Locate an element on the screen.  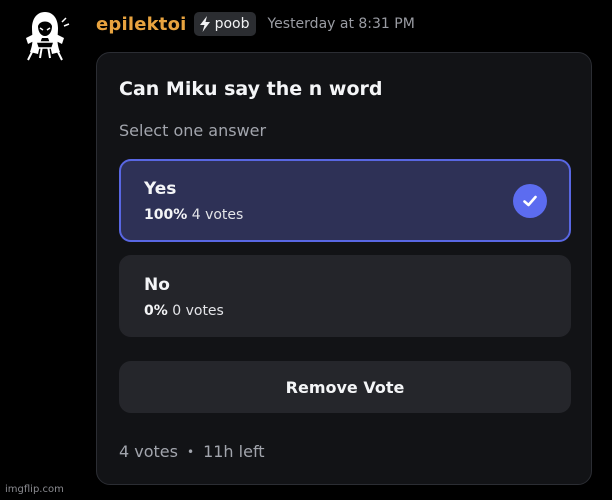
username: epilektoi is located at coordinates (141, 24).